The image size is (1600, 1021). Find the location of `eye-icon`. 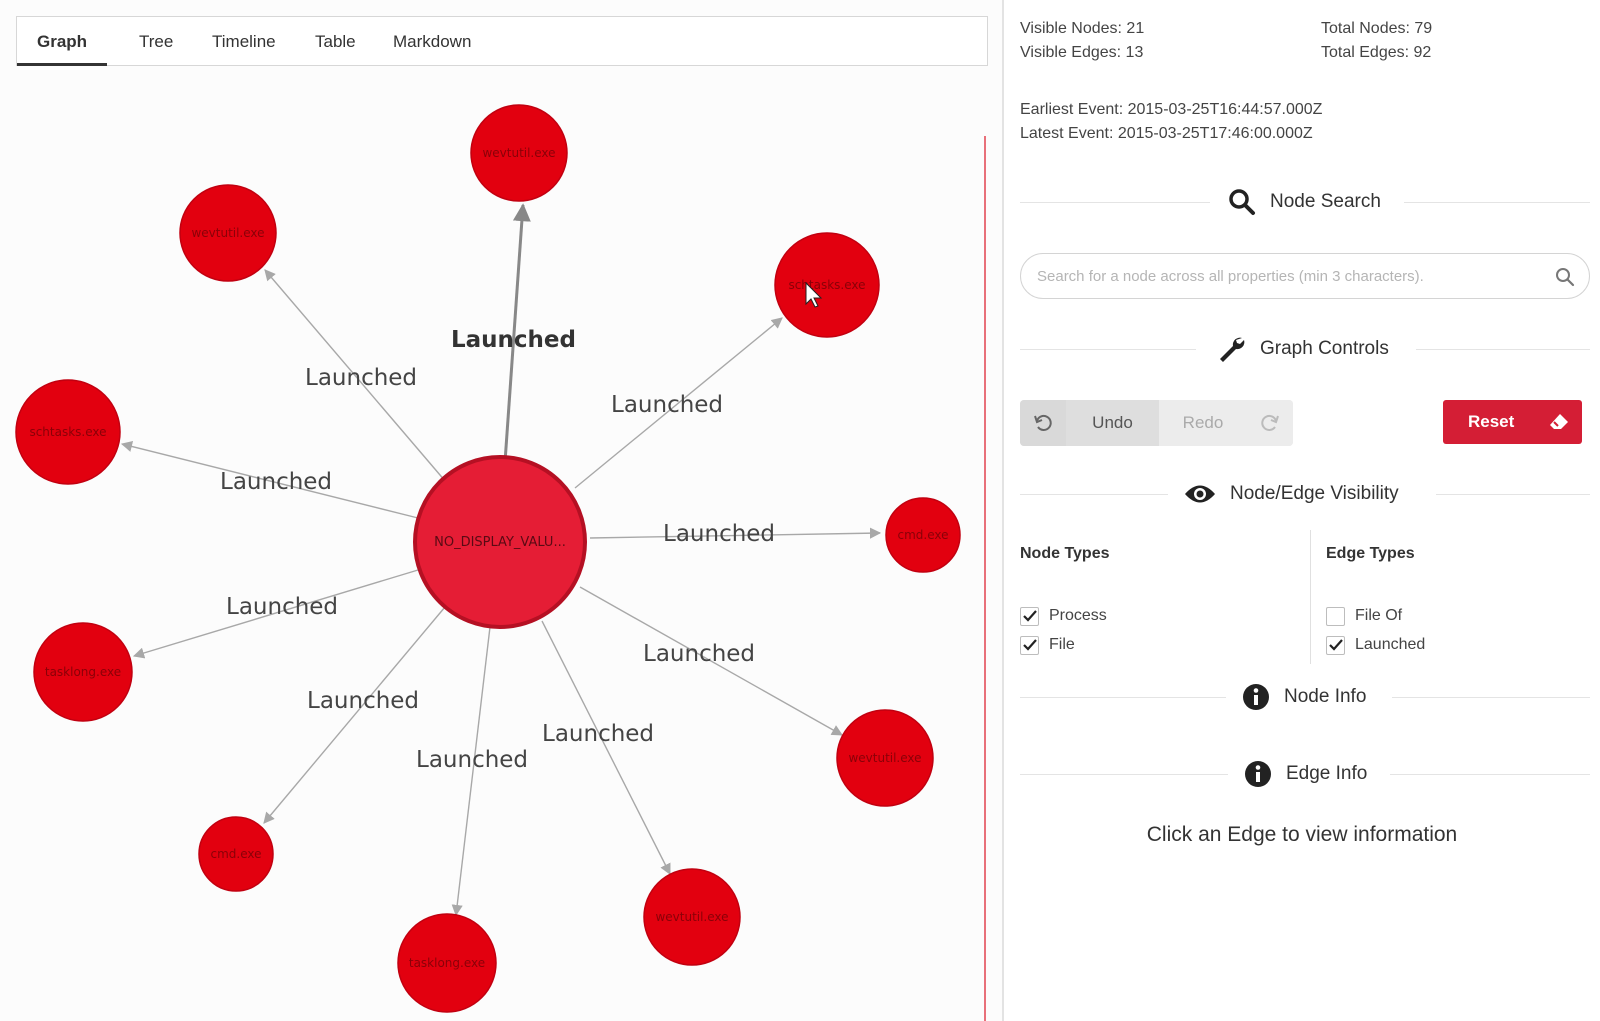

eye-icon is located at coordinates (1200, 494).